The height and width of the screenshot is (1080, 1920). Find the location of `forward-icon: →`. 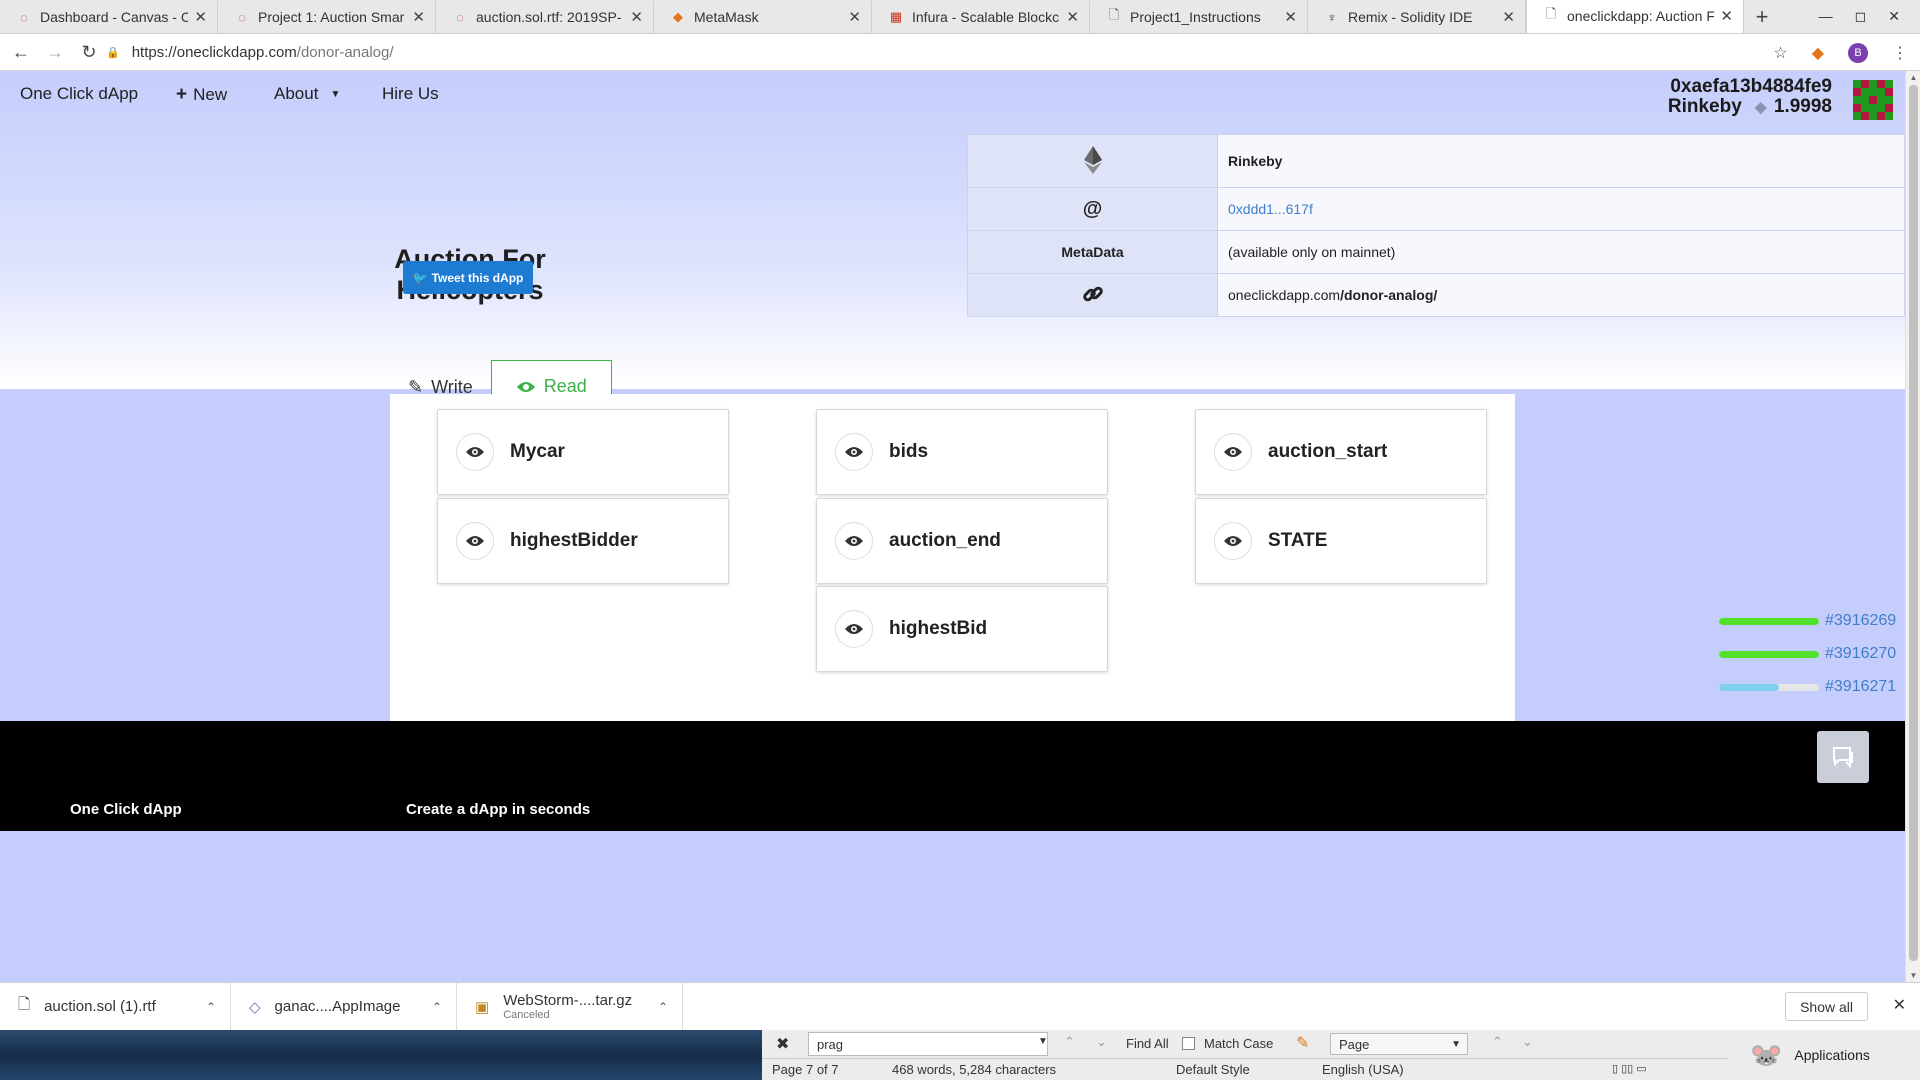

forward-icon: → is located at coordinates (55, 52).